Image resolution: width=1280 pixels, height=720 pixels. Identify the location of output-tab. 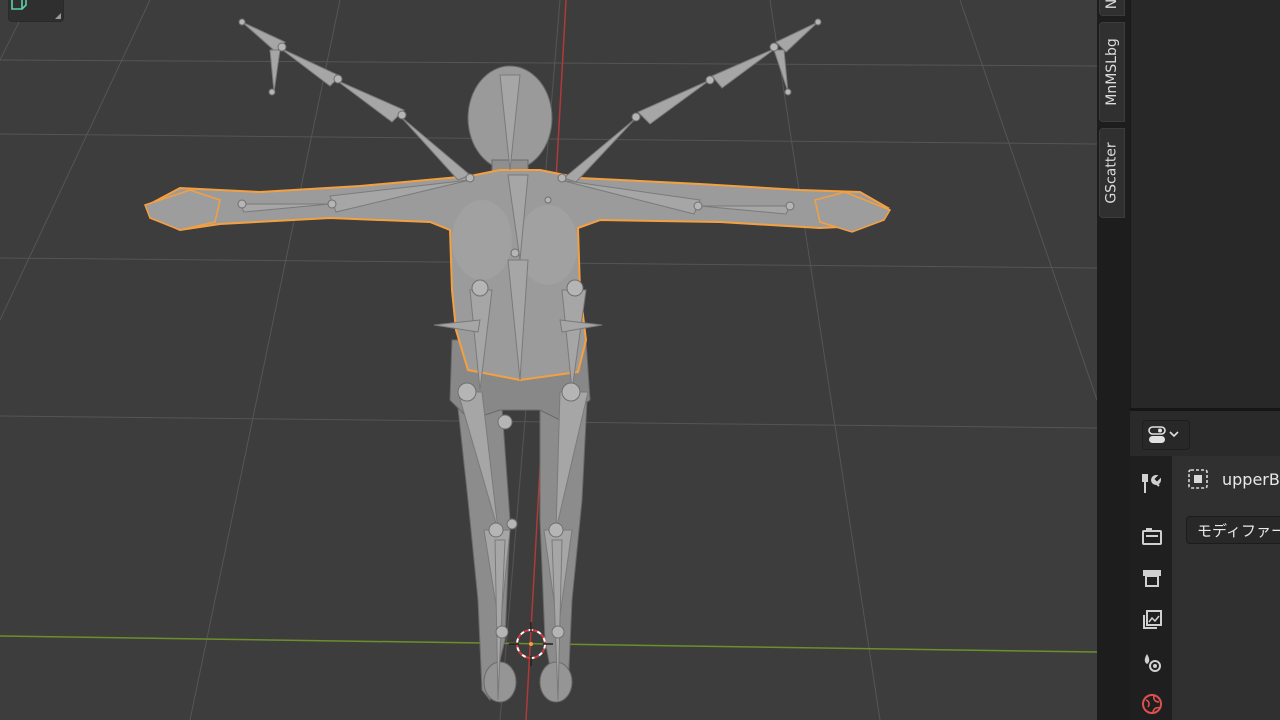
(1152, 578).